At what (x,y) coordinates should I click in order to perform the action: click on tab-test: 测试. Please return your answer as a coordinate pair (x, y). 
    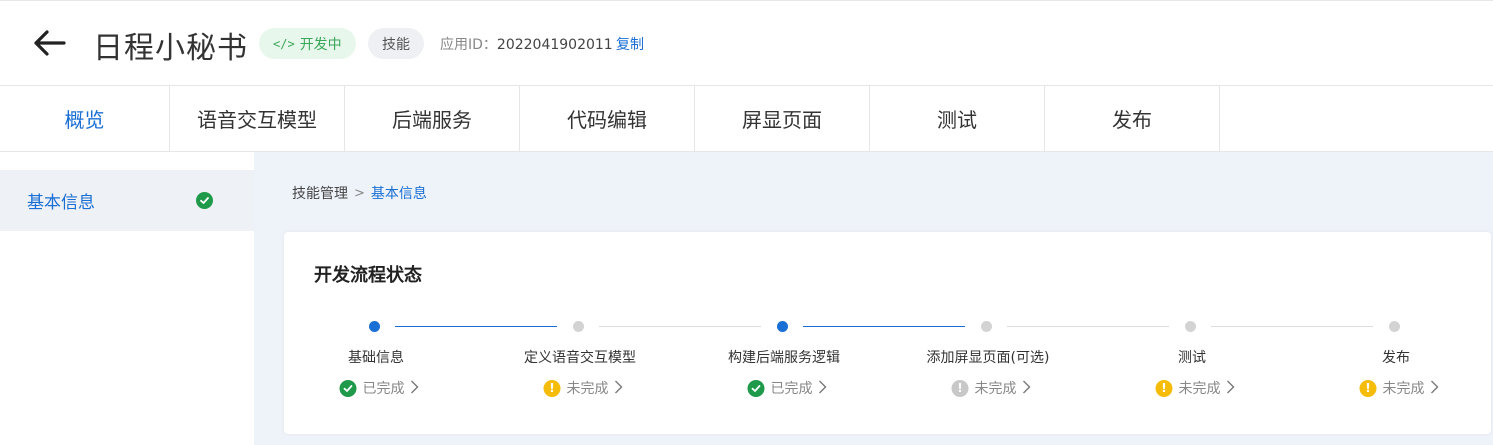
    Looking at the image, I should click on (957, 118).